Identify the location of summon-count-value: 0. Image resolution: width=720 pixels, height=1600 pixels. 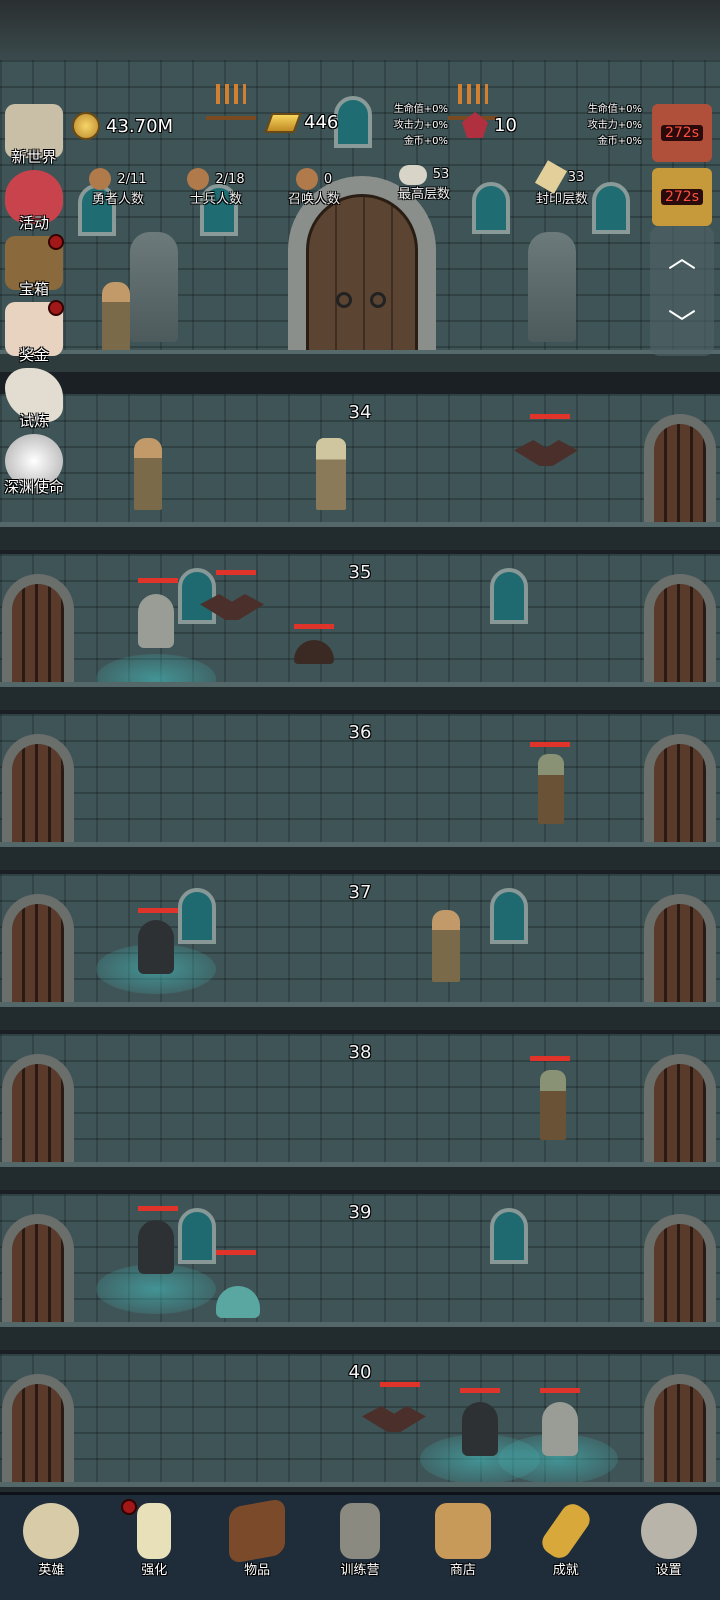
(328, 179).